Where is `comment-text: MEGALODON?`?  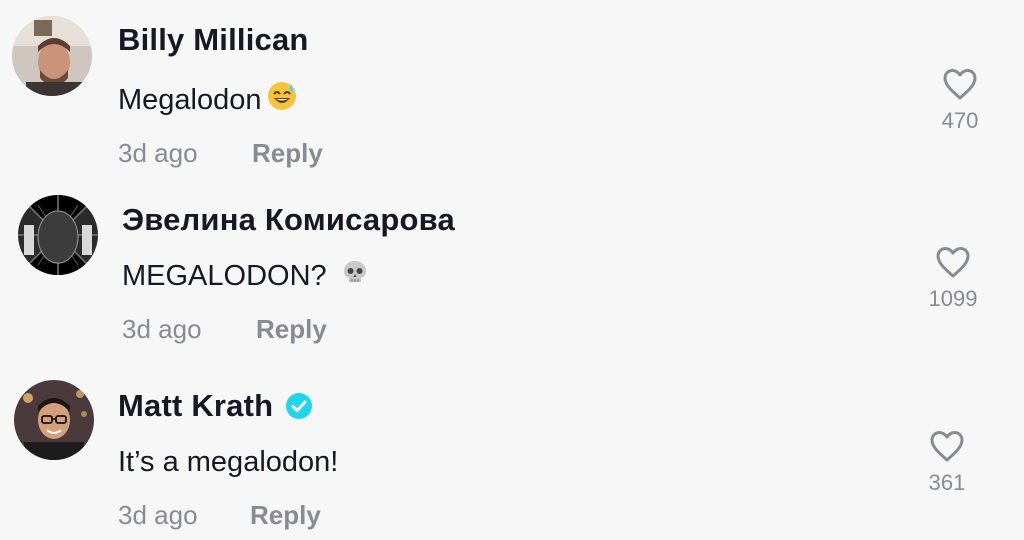
comment-text: MEGALODON? is located at coordinates (245, 276).